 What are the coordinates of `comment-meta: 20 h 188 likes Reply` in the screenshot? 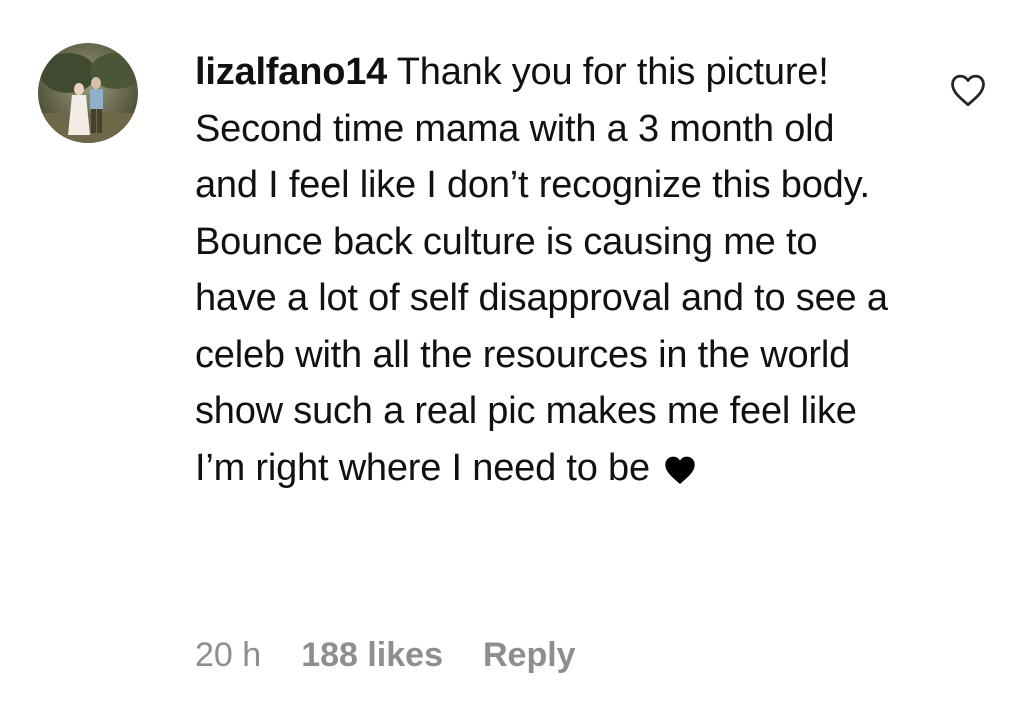 It's located at (385, 655).